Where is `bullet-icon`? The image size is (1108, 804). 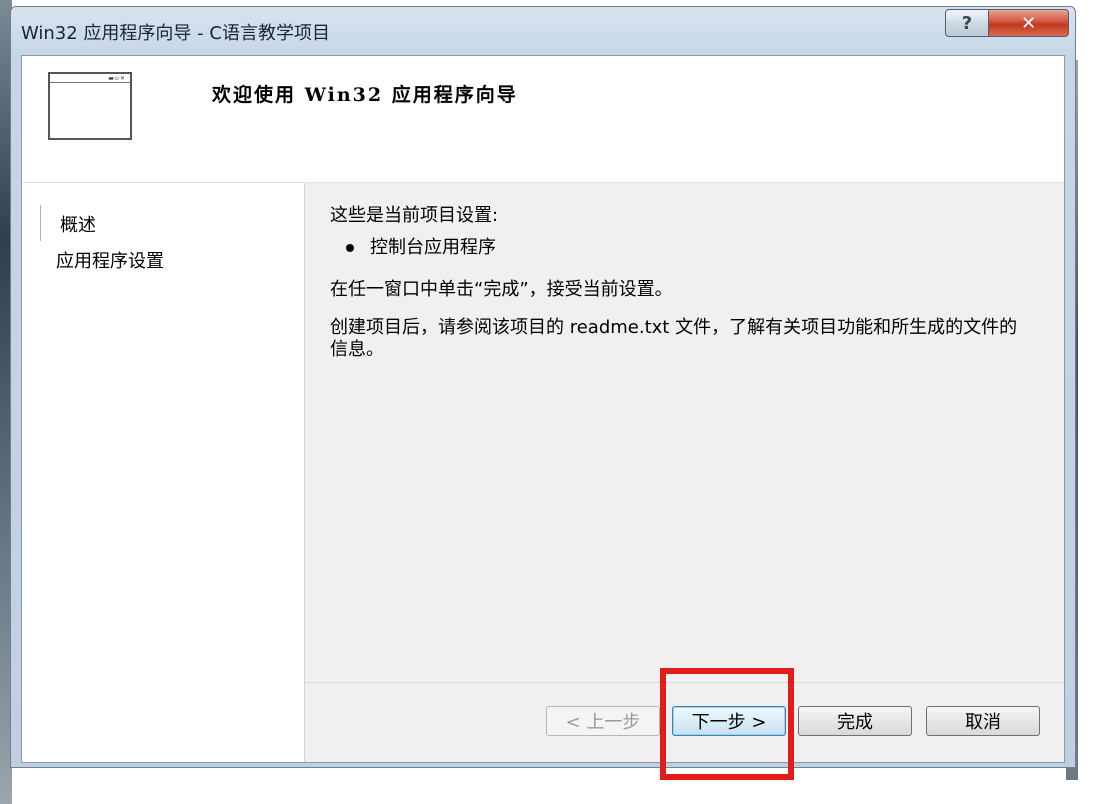 bullet-icon is located at coordinates (350, 248).